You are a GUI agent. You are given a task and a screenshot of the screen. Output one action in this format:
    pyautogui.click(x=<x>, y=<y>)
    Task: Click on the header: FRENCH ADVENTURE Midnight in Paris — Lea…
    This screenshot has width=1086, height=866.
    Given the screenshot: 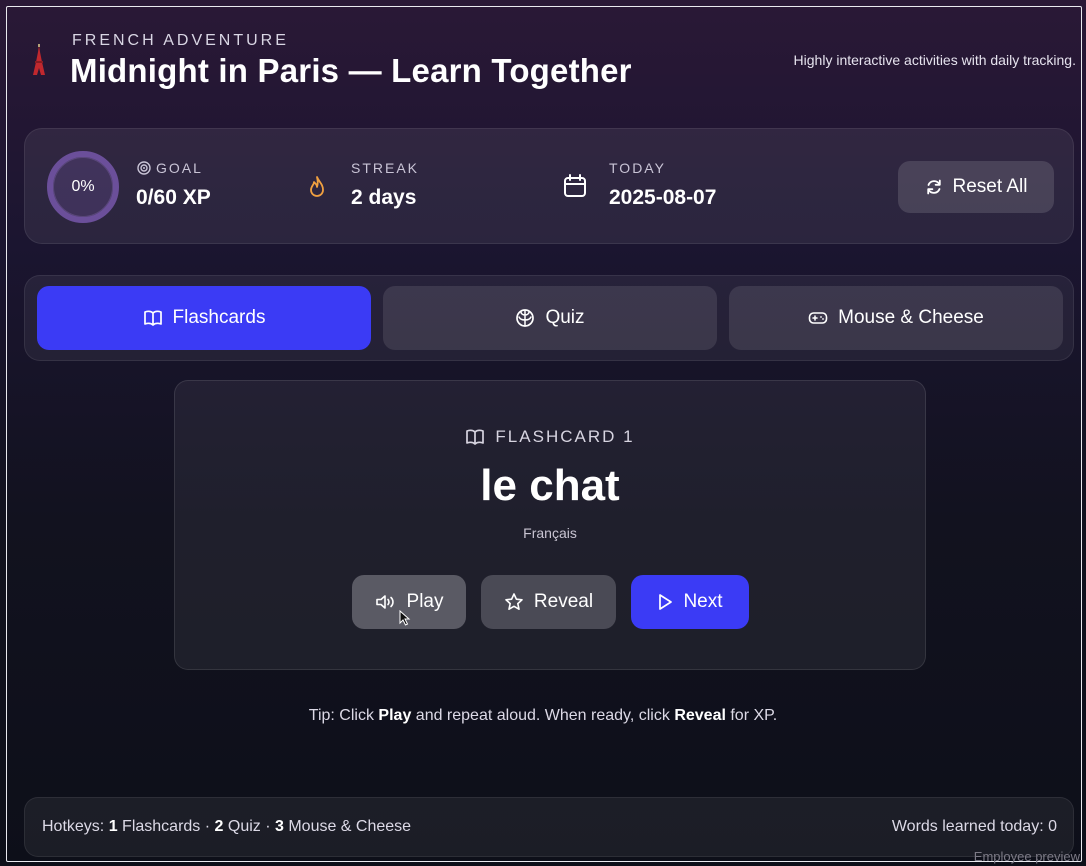 What is the action you would take?
    pyautogui.click(x=555, y=65)
    